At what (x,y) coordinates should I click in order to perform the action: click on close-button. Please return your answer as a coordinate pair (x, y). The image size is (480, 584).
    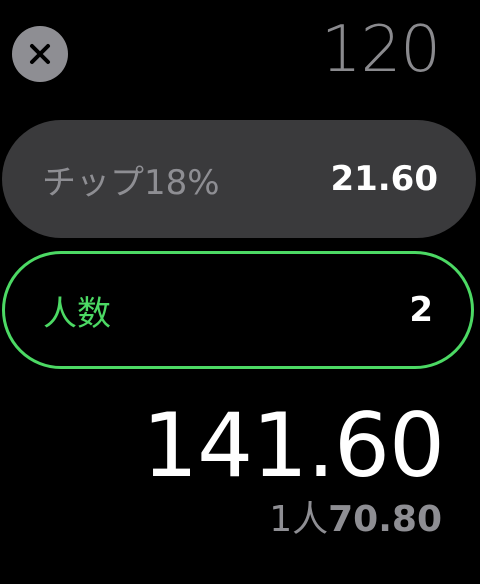
    Looking at the image, I should click on (40, 54).